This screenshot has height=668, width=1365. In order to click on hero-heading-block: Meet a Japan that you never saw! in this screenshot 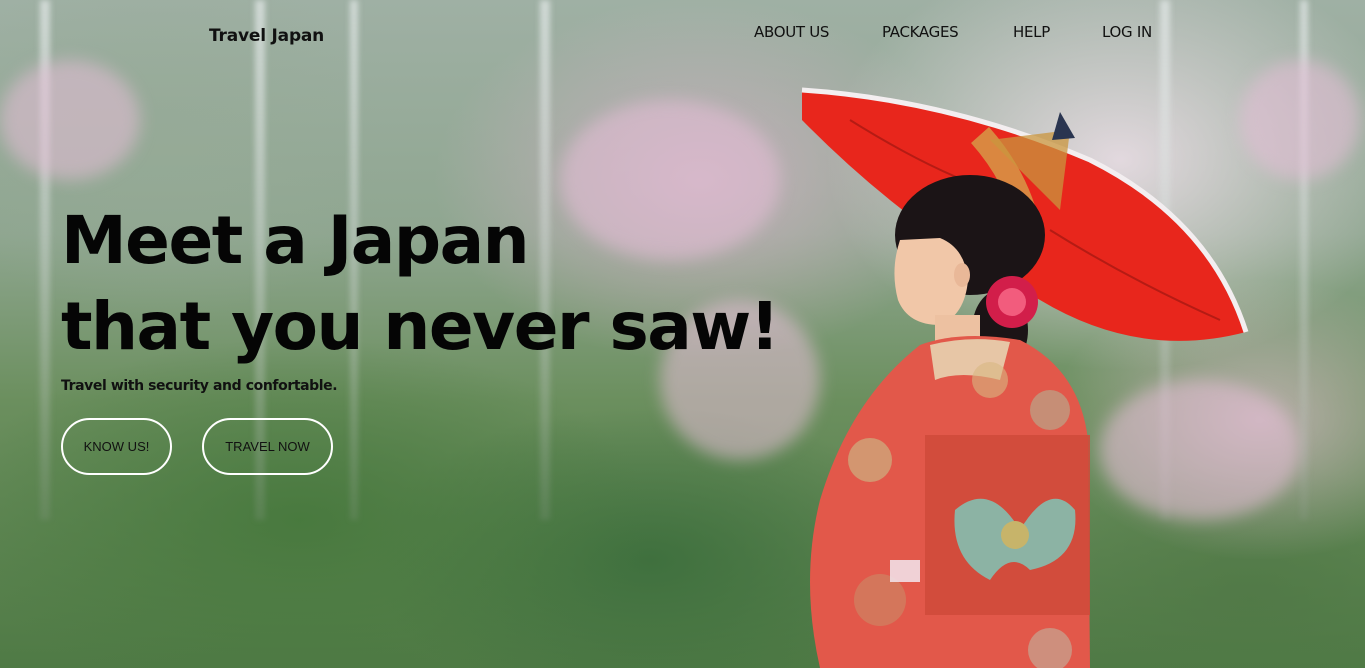, I will do `click(420, 284)`.